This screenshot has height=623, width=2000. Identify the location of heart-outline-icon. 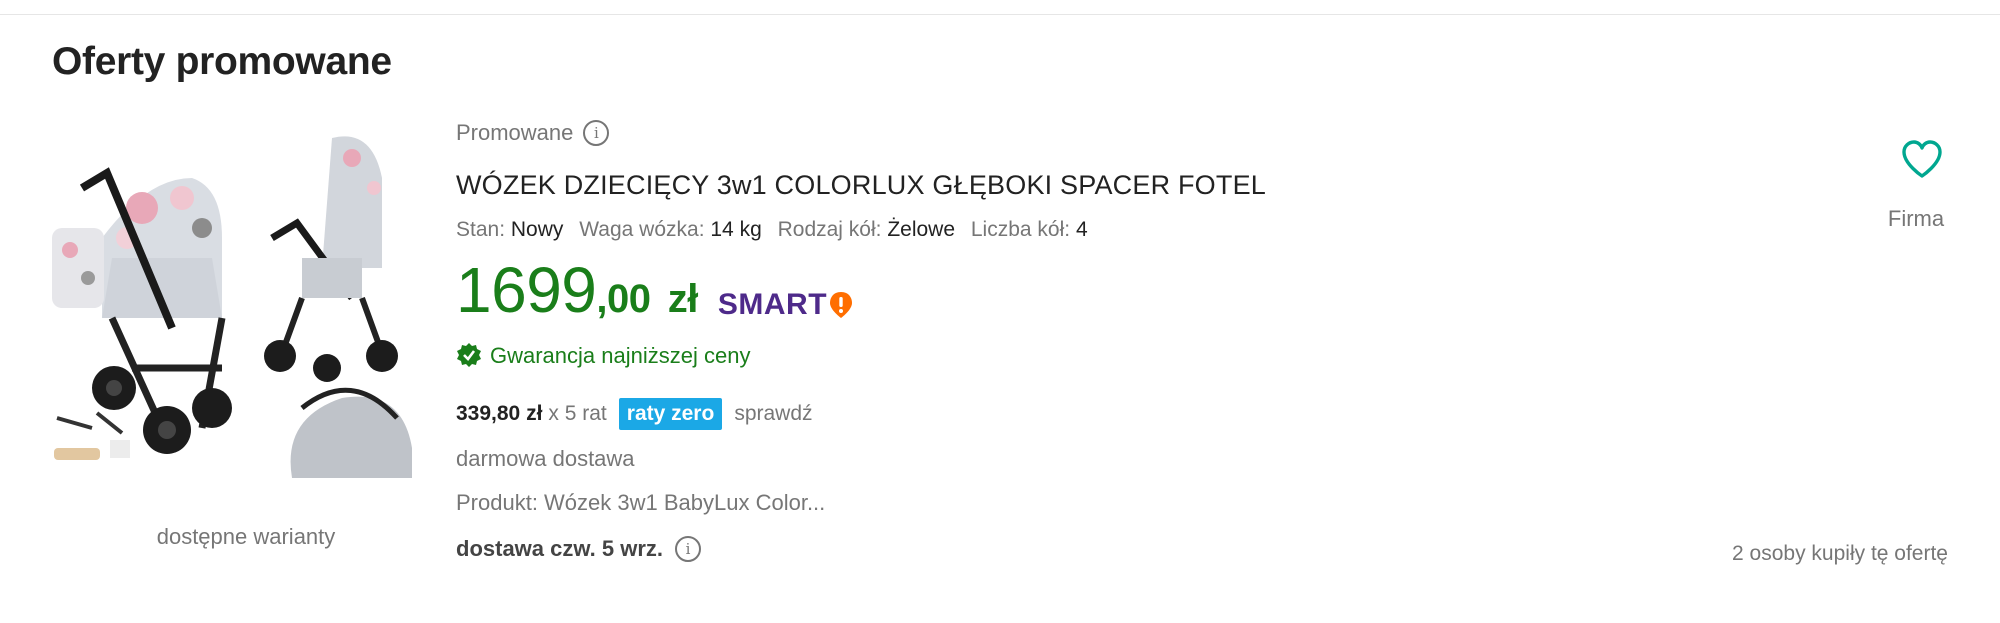
(1922, 160).